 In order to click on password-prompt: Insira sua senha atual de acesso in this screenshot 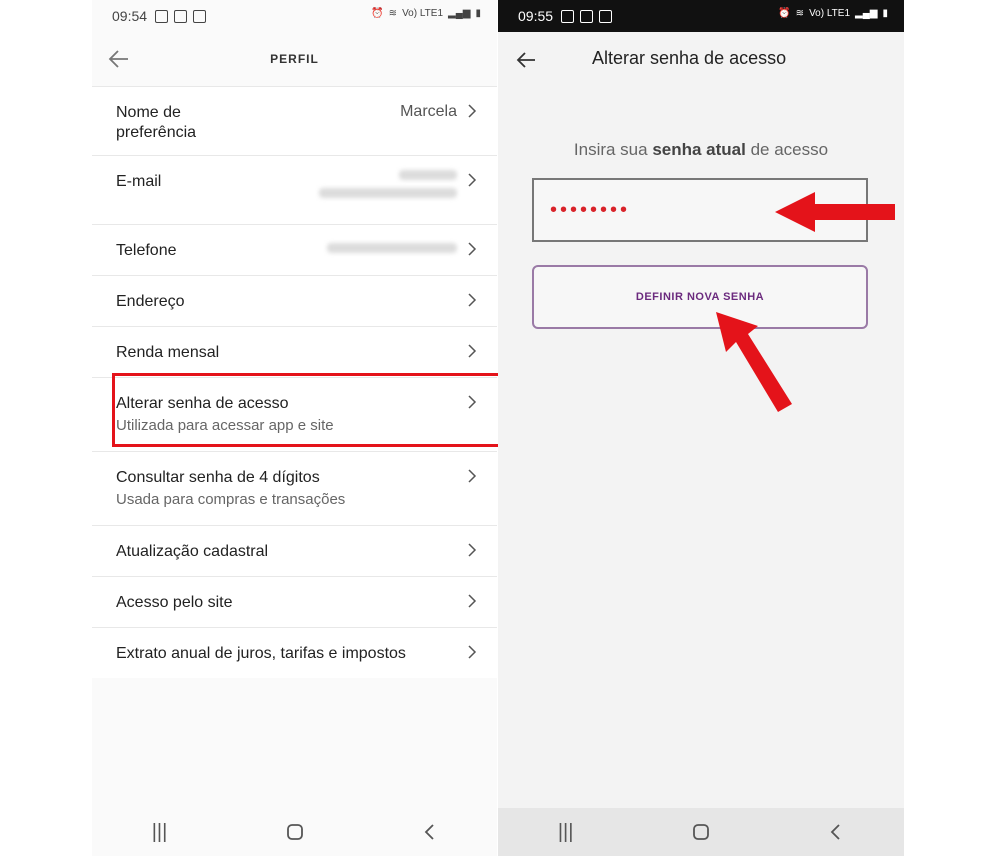, I will do `click(701, 150)`.